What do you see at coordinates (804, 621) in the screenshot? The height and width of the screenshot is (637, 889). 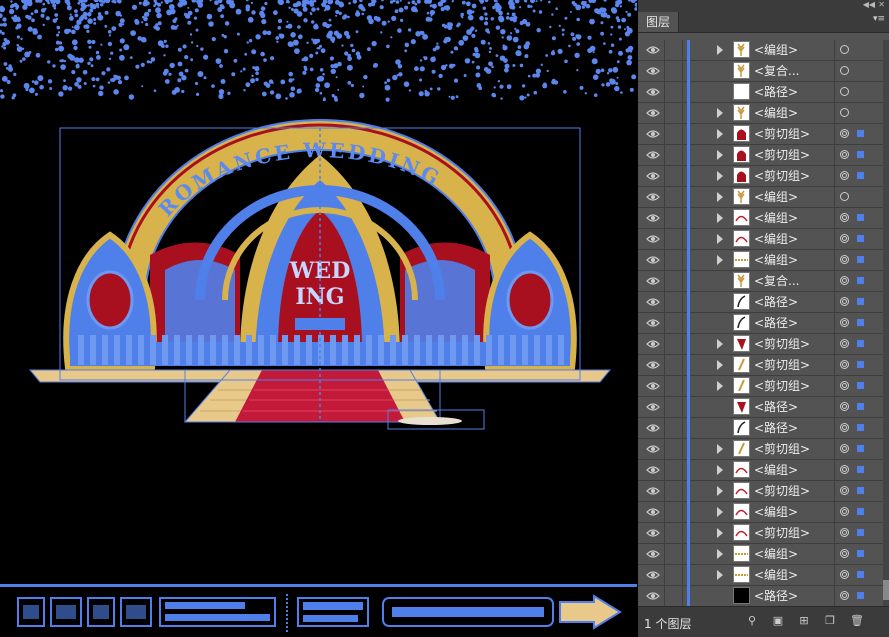 I see `create-sublayer-icon: ⊞` at bounding box center [804, 621].